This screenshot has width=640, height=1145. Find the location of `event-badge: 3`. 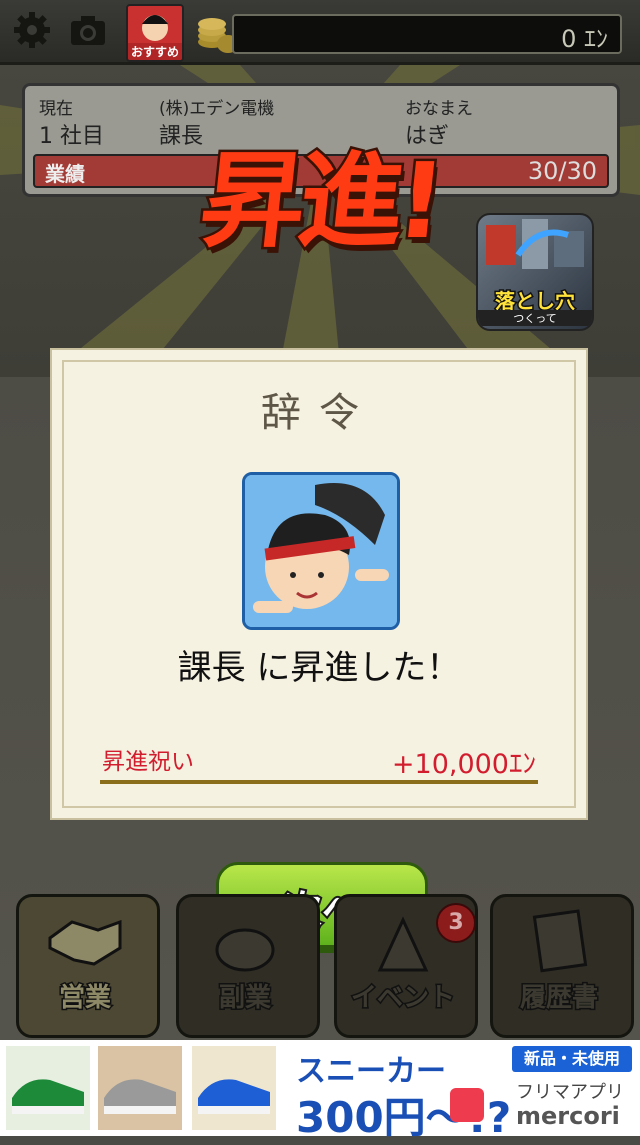

event-badge: 3 is located at coordinates (456, 923).